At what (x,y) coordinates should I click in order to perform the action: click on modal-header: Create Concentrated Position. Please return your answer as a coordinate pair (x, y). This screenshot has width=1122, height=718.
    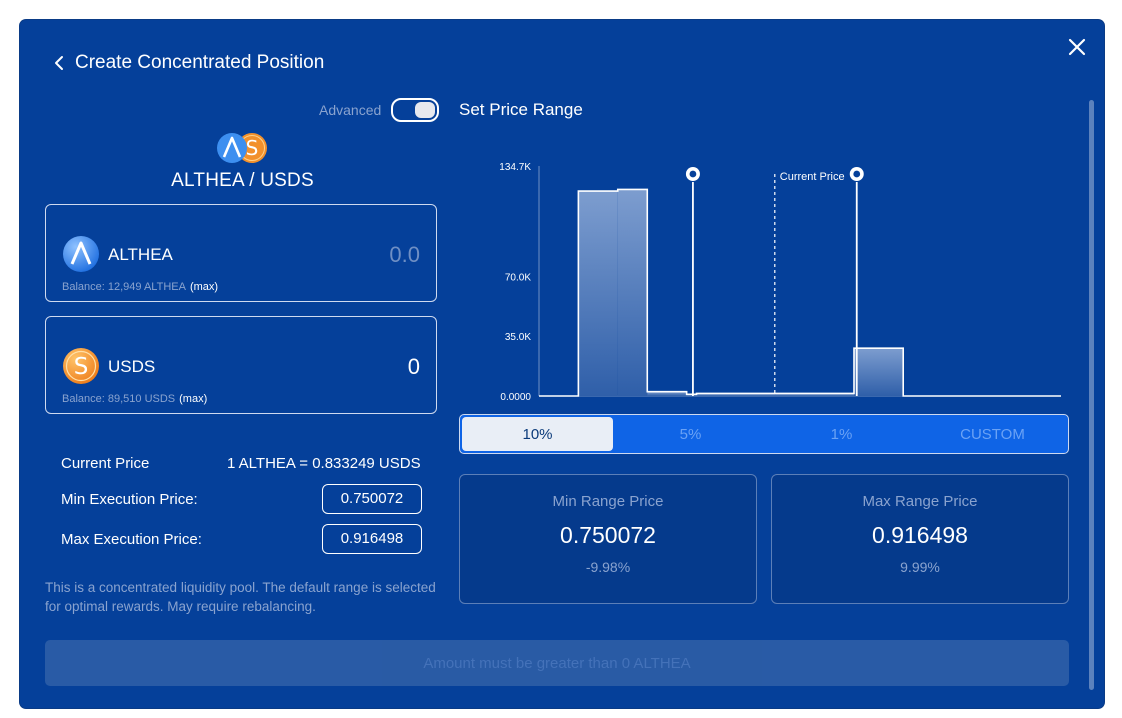
    Looking at the image, I should click on (188, 63).